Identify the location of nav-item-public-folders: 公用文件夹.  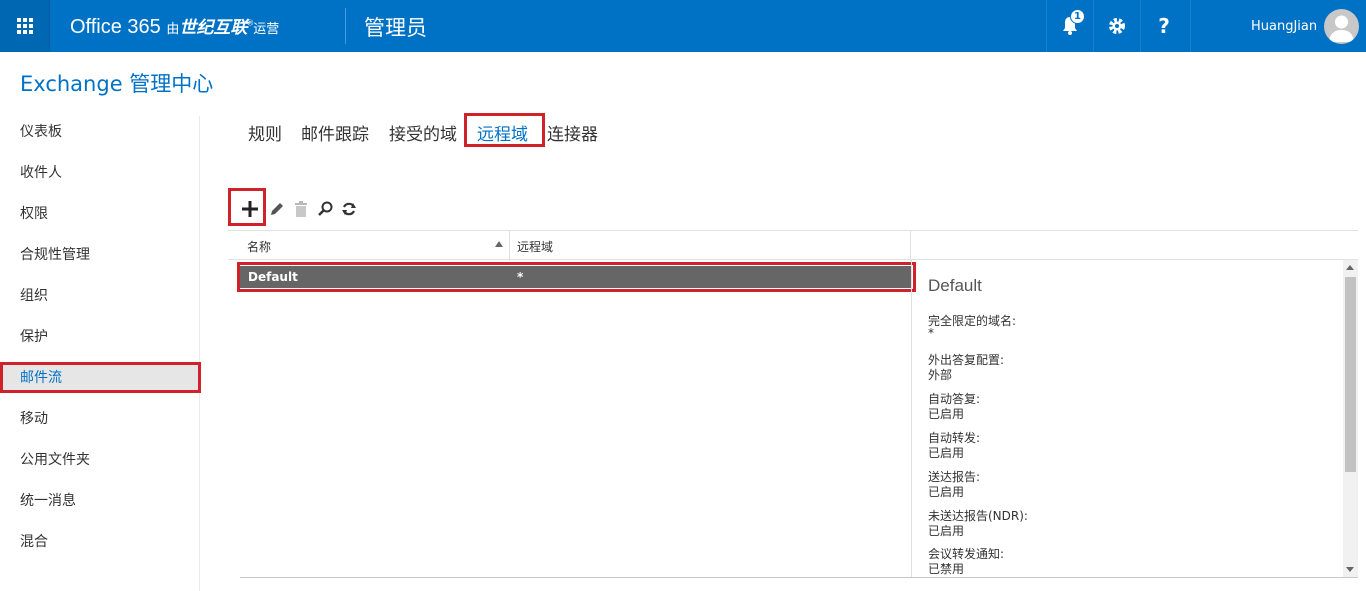
(100, 460).